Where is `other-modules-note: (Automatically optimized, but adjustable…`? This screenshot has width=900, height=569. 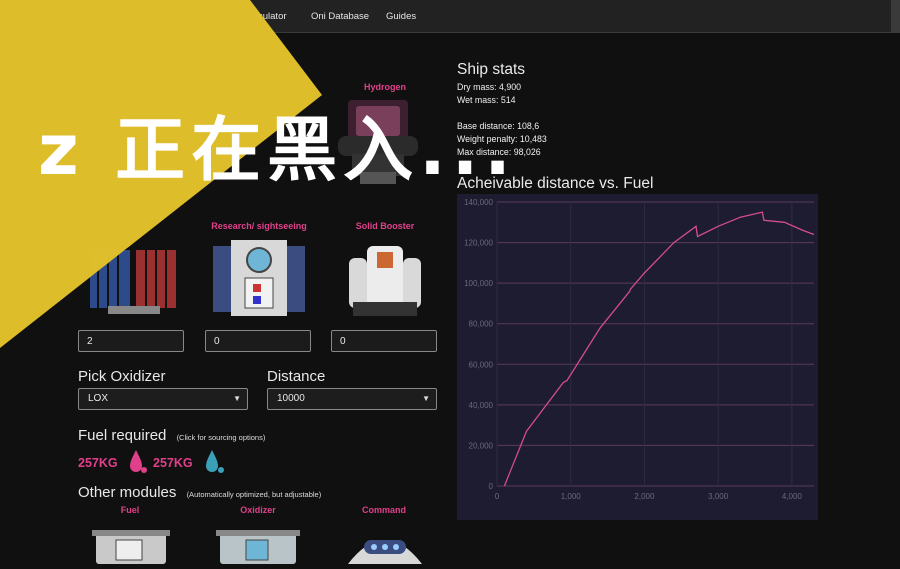
other-modules-note: (Automatically optimized, but adjustable… is located at coordinates (254, 494).